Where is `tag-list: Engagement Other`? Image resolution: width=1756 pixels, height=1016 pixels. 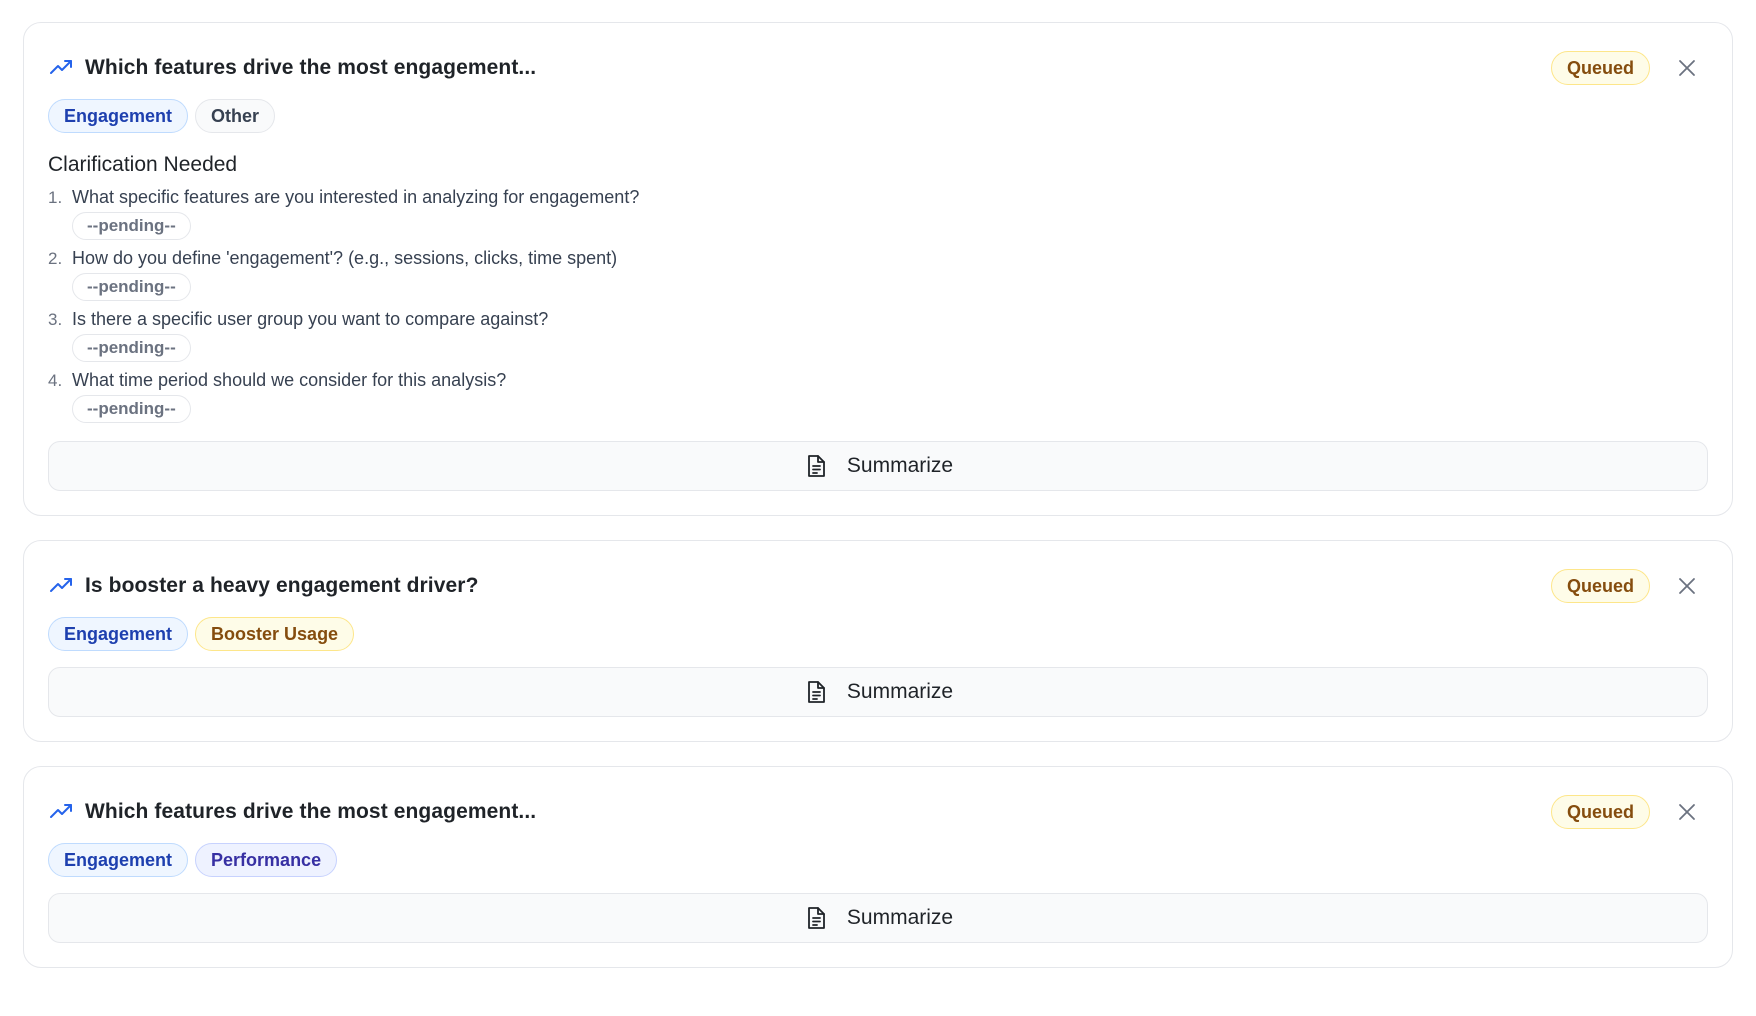 tag-list: Engagement Other is located at coordinates (878, 116).